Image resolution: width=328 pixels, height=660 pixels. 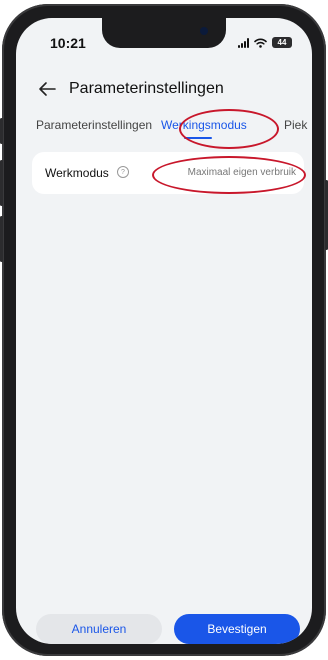 I want to click on tab-bar: Parameterinstellingen Werkingsmodus Piek, so click(x=164, y=131).